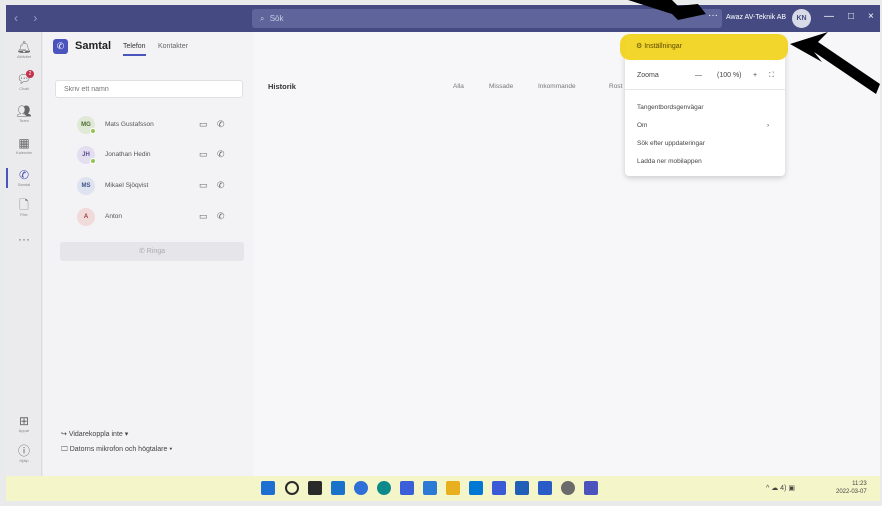 The image size is (882, 506). What do you see at coordinates (134, 49) in the screenshot?
I see `tab-phone: Telefon` at bounding box center [134, 49].